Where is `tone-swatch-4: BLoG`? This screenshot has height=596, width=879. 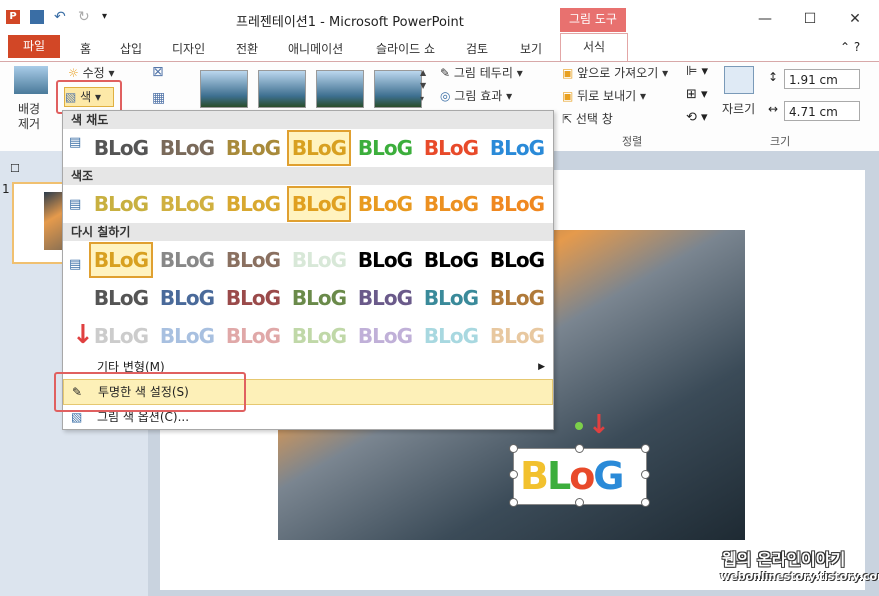 tone-swatch-4: BLoG is located at coordinates (319, 204).